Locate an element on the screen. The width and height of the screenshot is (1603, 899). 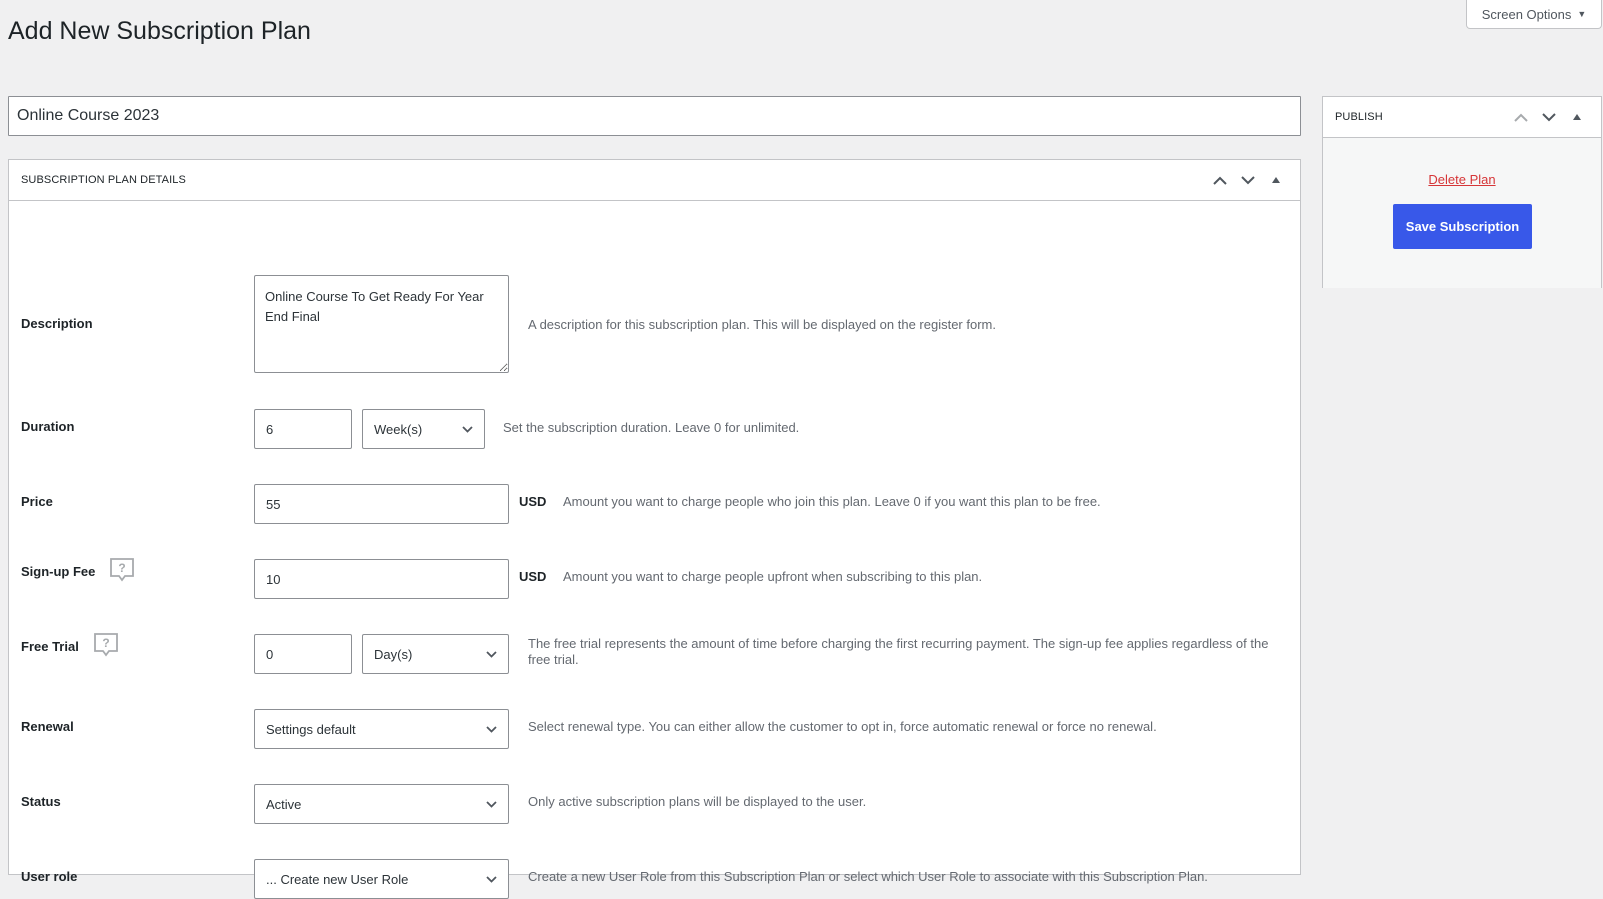
signup-fee-input is located at coordinates (381, 579).